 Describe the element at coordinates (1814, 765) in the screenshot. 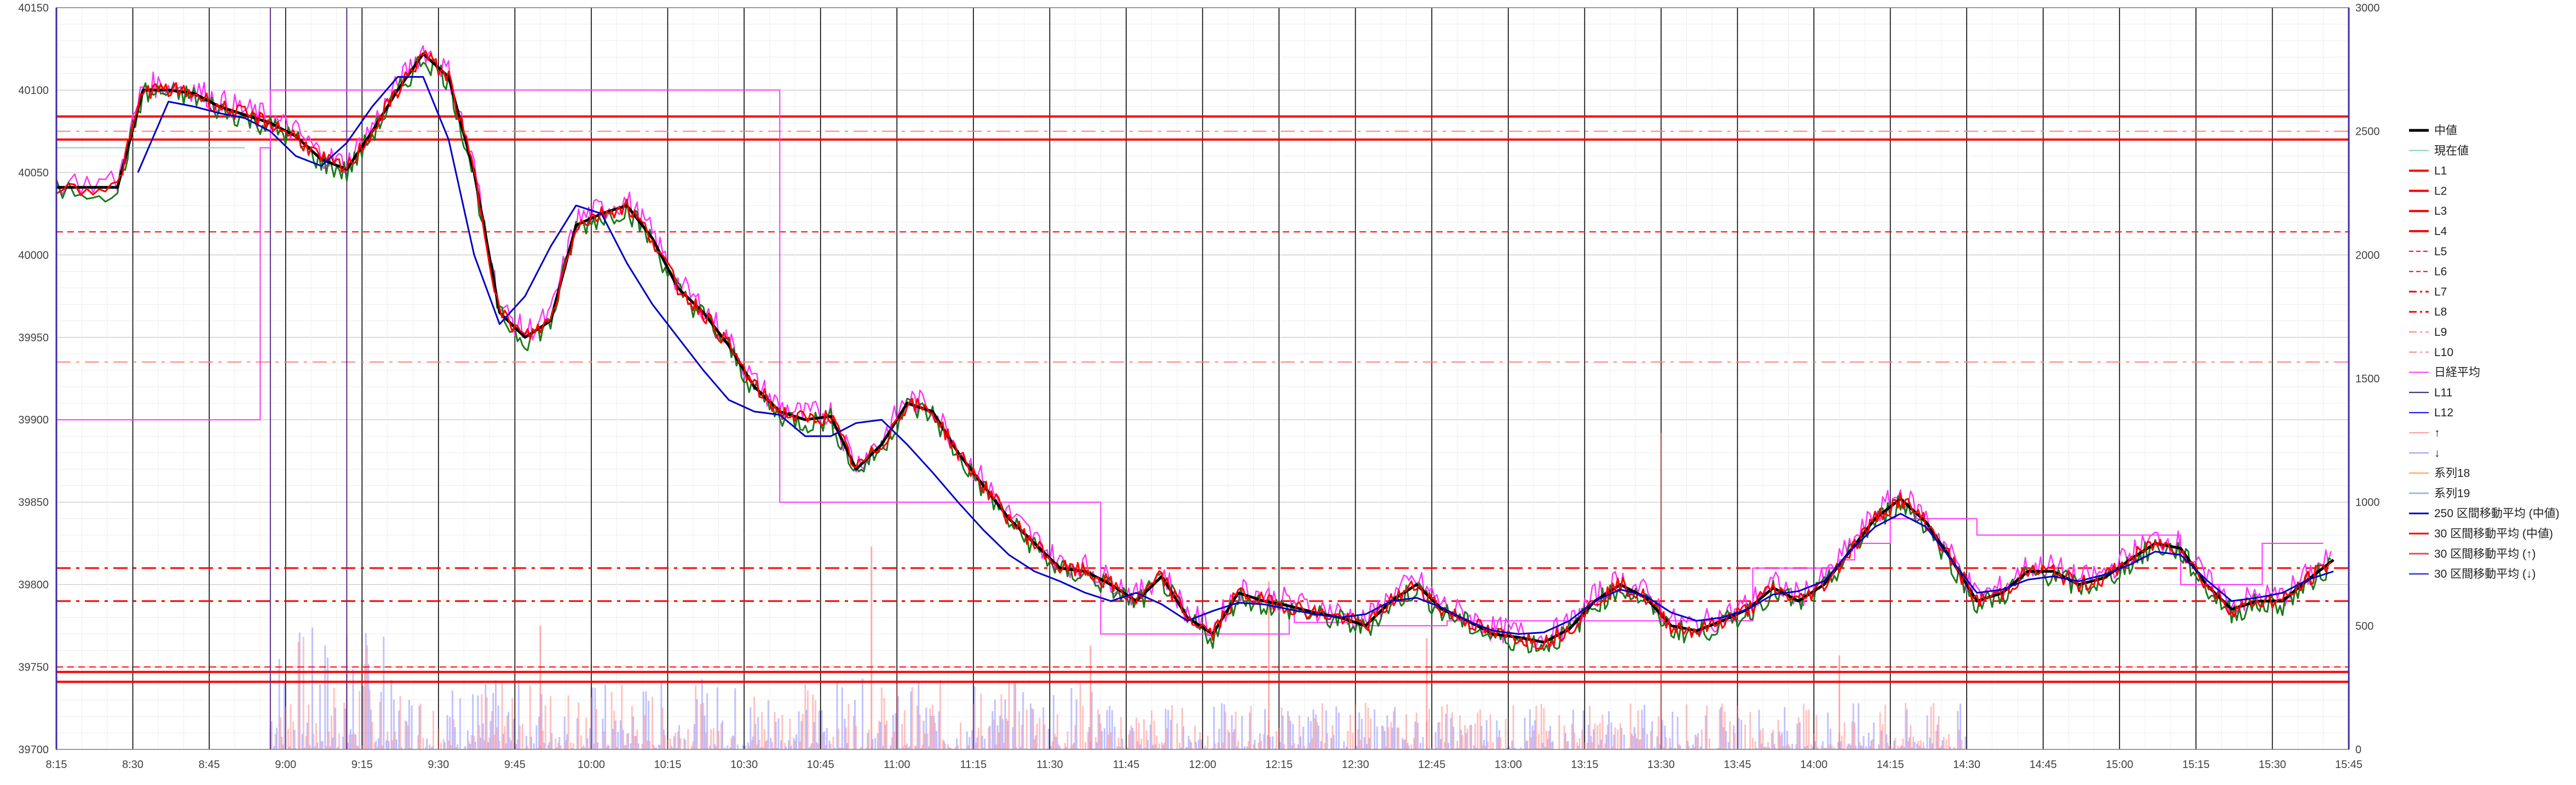

I see `x-tick-label: 14:00` at that location.